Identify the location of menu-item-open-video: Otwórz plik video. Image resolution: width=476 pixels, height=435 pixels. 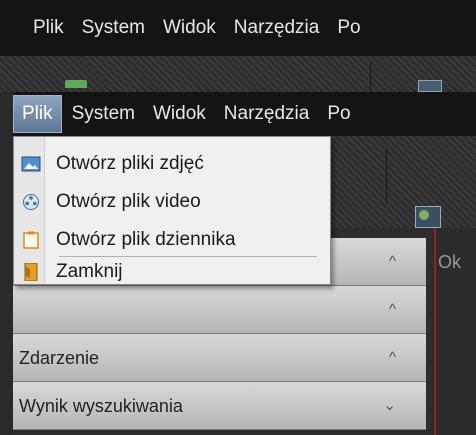
(173, 202).